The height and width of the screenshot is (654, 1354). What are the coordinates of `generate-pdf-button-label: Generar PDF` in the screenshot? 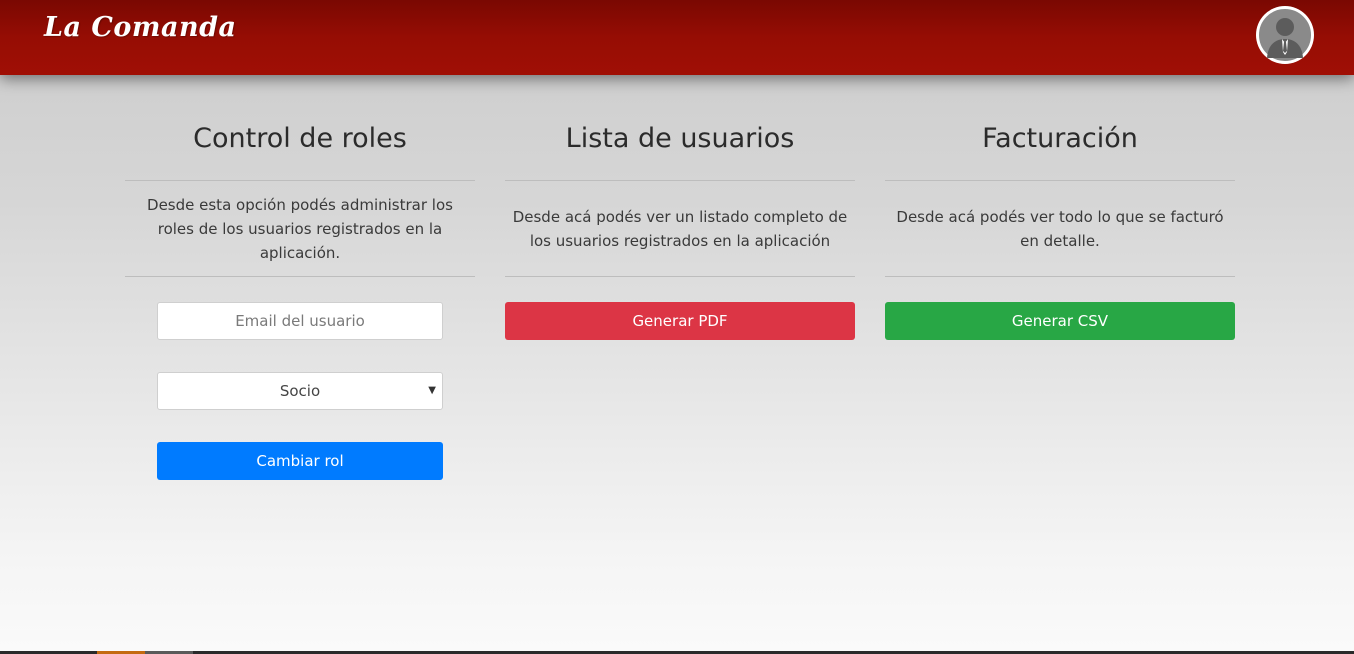 It's located at (680, 321).